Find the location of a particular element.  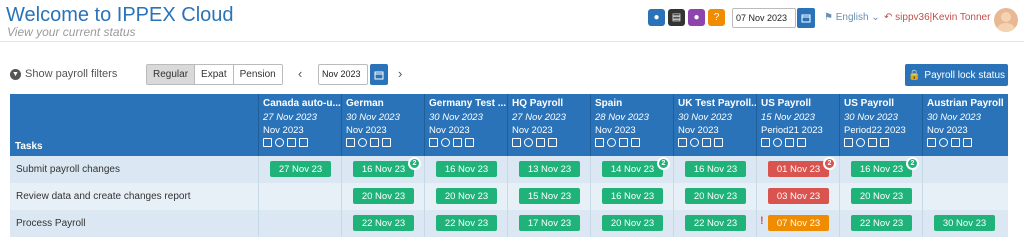

task-cell: 22 Nov 23 is located at coordinates (465, 223).